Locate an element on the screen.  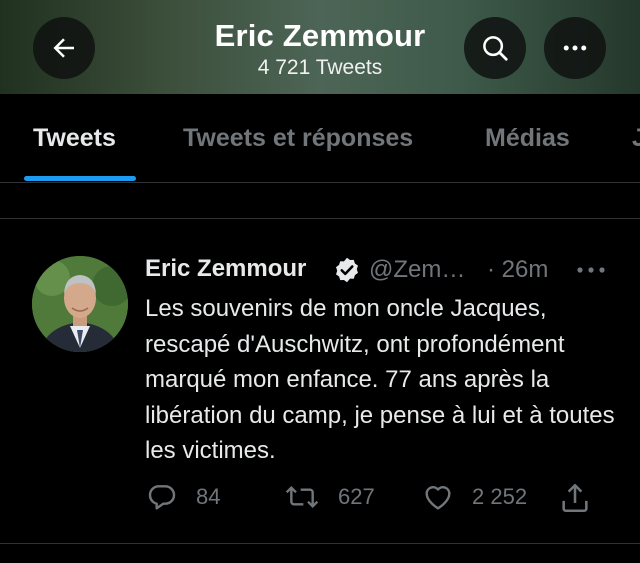
tab-tweets: Tweets is located at coordinates (74, 138).